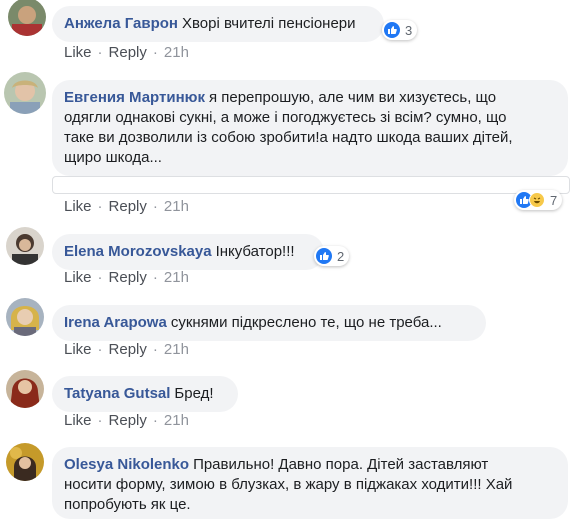 This screenshot has height=519, width=576. Describe the element at coordinates (134, 97) in the screenshot. I see `commenter-name: Евгения Мартинюк` at that location.